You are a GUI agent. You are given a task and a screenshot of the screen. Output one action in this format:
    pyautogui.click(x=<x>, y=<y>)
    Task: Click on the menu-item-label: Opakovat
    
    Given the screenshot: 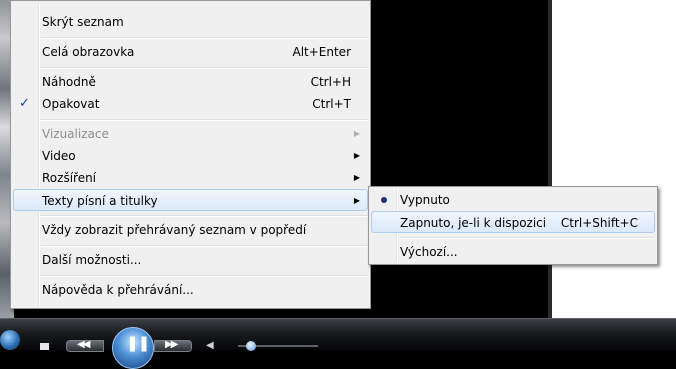 What is the action you would take?
    pyautogui.click(x=71, y=104)
    